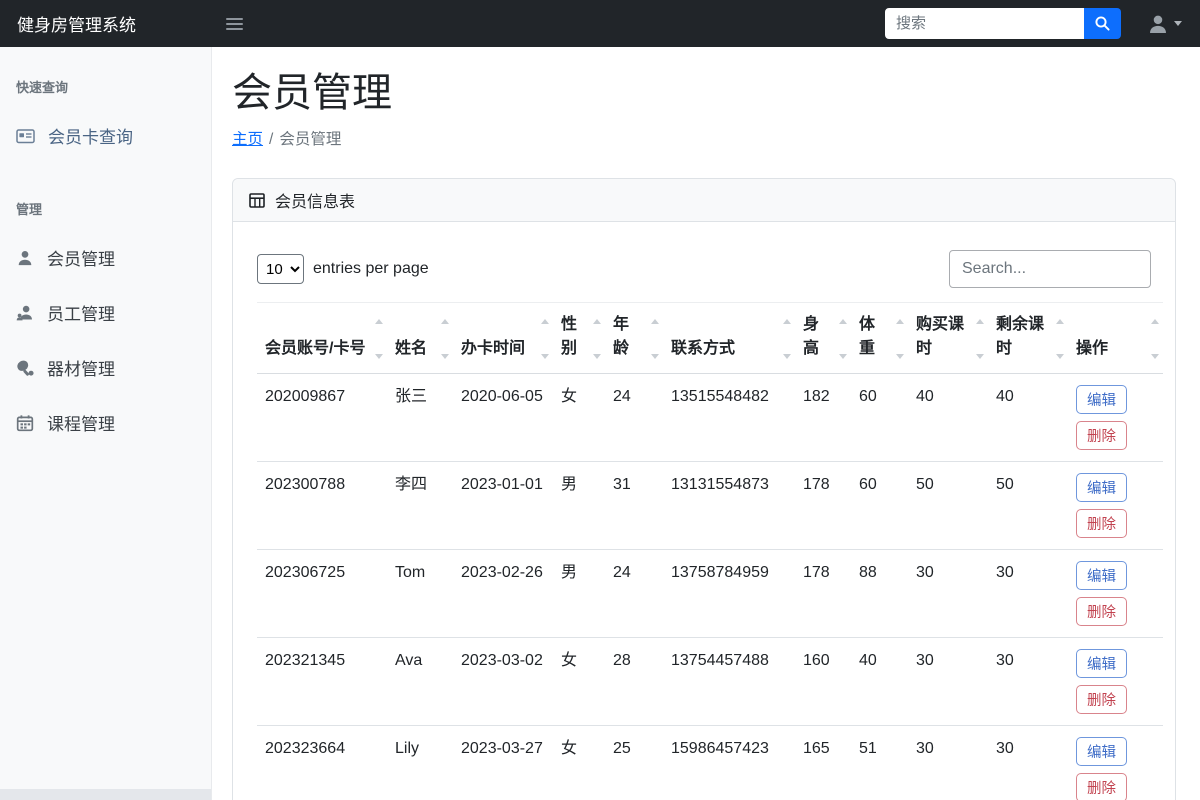 This screenshot has height=800, width=1200. What do you see at coordinates (634, 505) in the screenshot?
I see `cell-age: 31` at bounding box center [634, 505].